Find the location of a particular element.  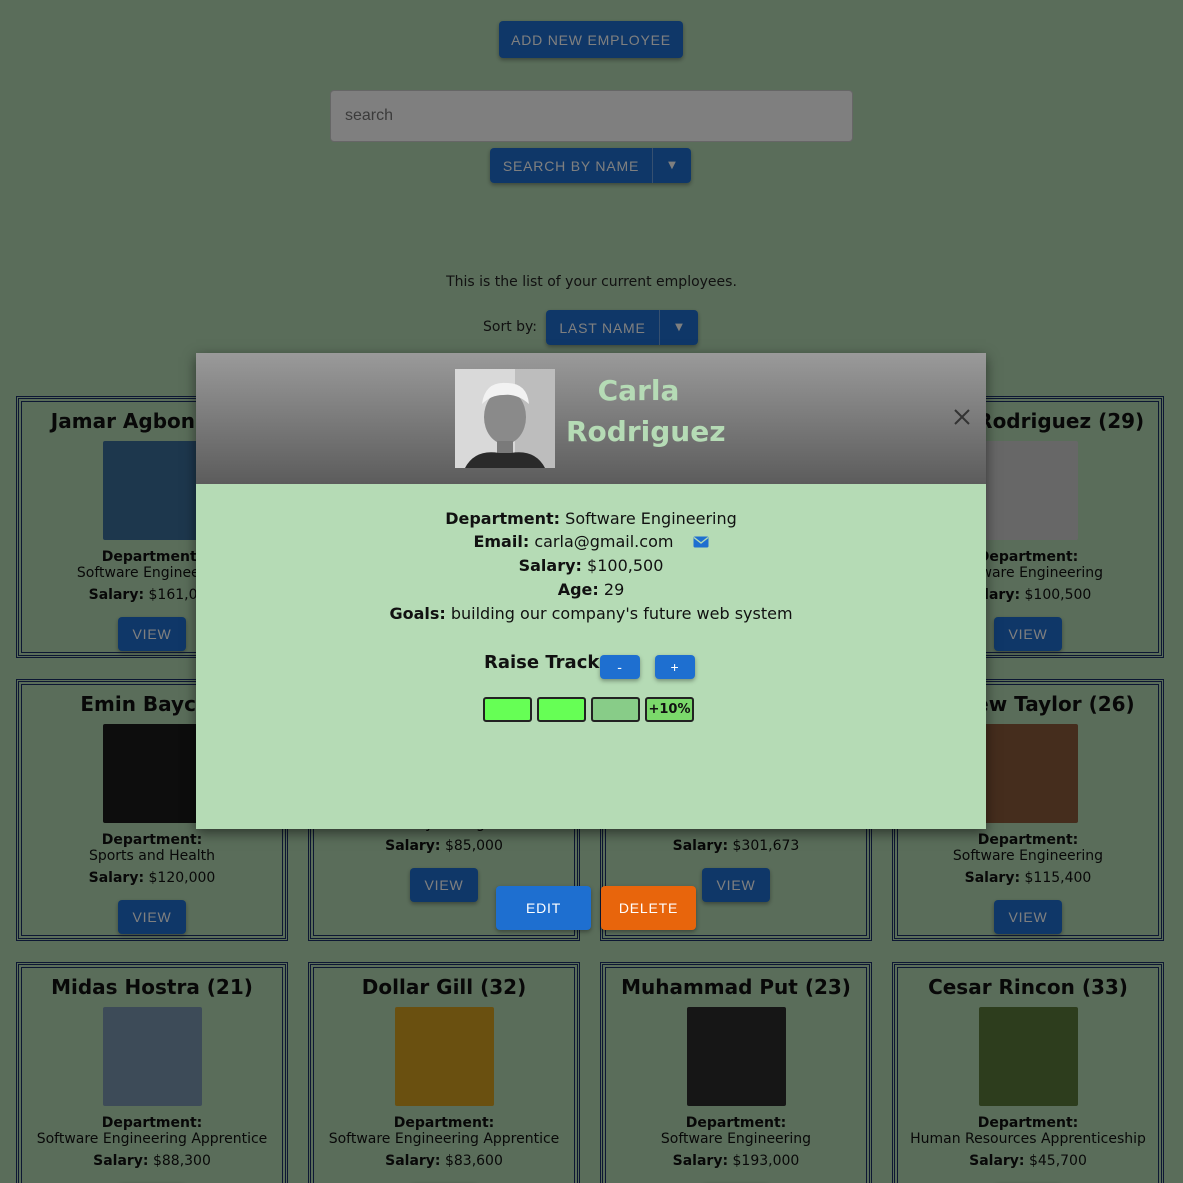

department-value: Software Engineering is located at coordinates (651, 518).